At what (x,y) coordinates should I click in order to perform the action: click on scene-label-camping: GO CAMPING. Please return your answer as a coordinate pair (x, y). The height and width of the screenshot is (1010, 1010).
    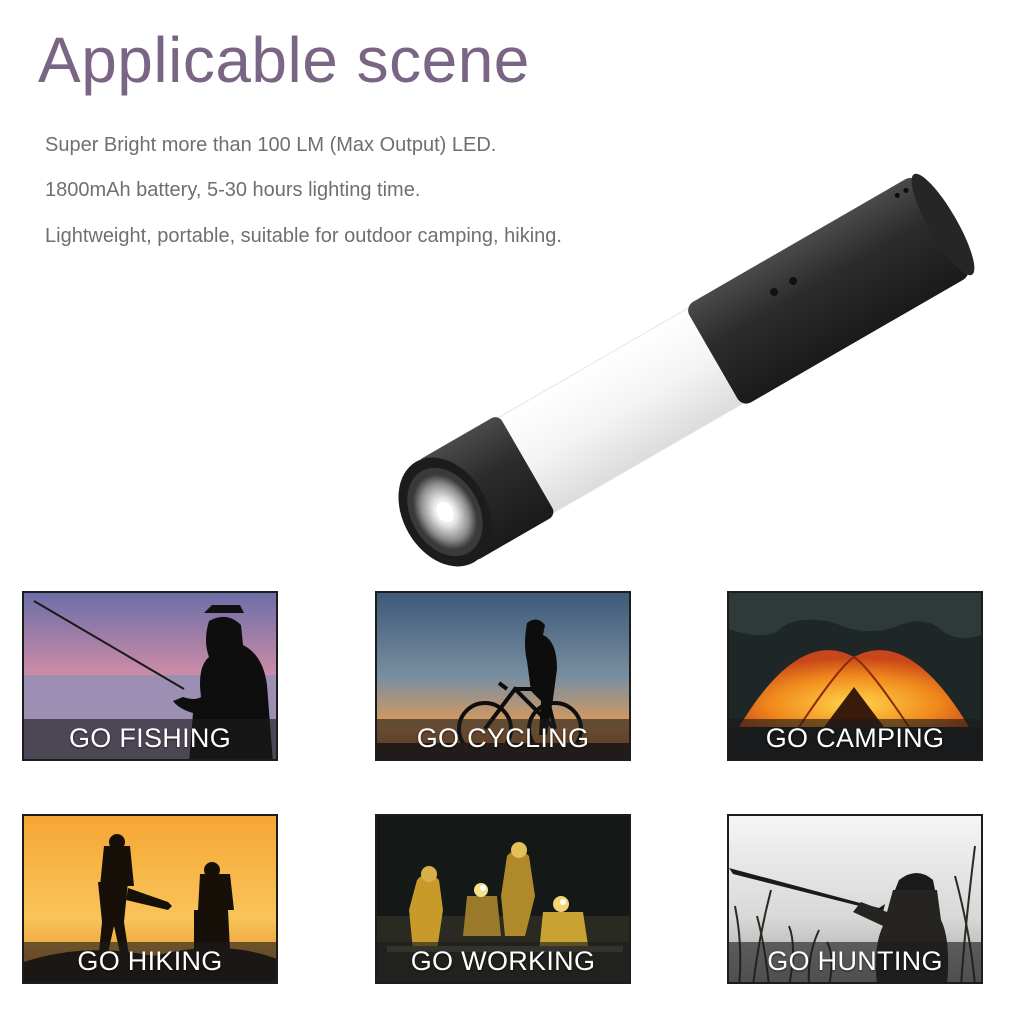
    Looking at the image, I should click on (855, 738).